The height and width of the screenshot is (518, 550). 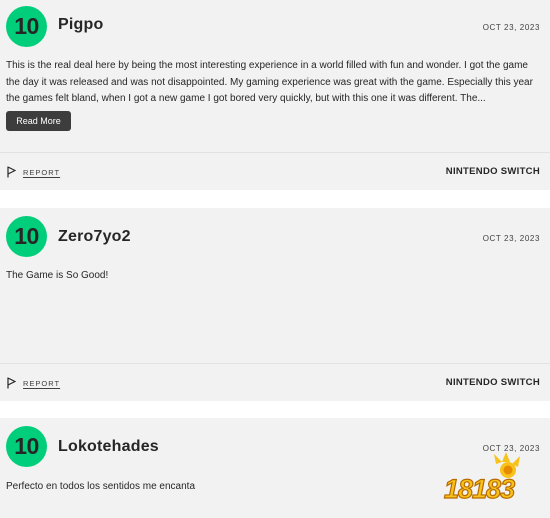 What do you see at coordinates (80, 25) in the screenshot?
I see `username: Pigpo` at bounding box center [80, 25].